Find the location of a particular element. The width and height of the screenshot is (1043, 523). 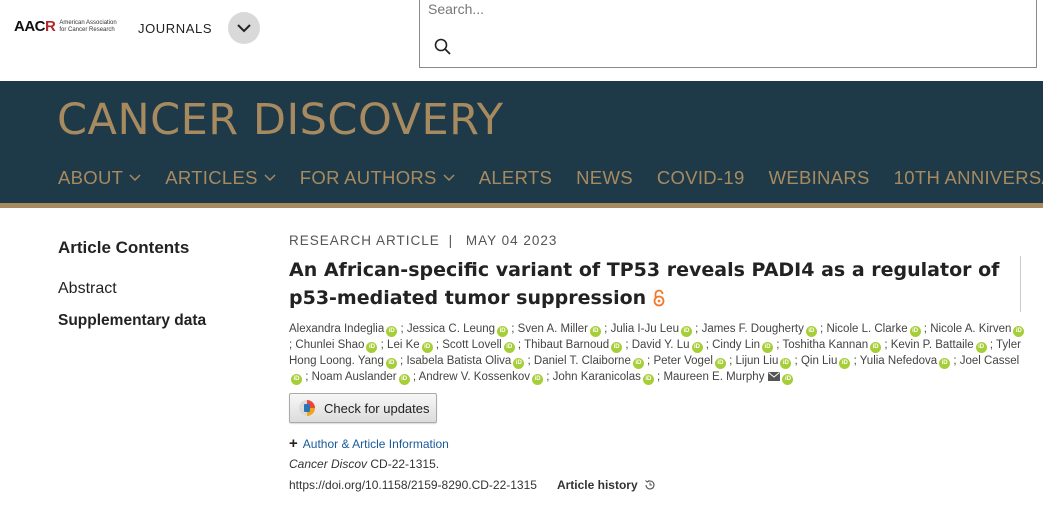

author-name: Jessica C. Leung is located at coordinates (451, 329).